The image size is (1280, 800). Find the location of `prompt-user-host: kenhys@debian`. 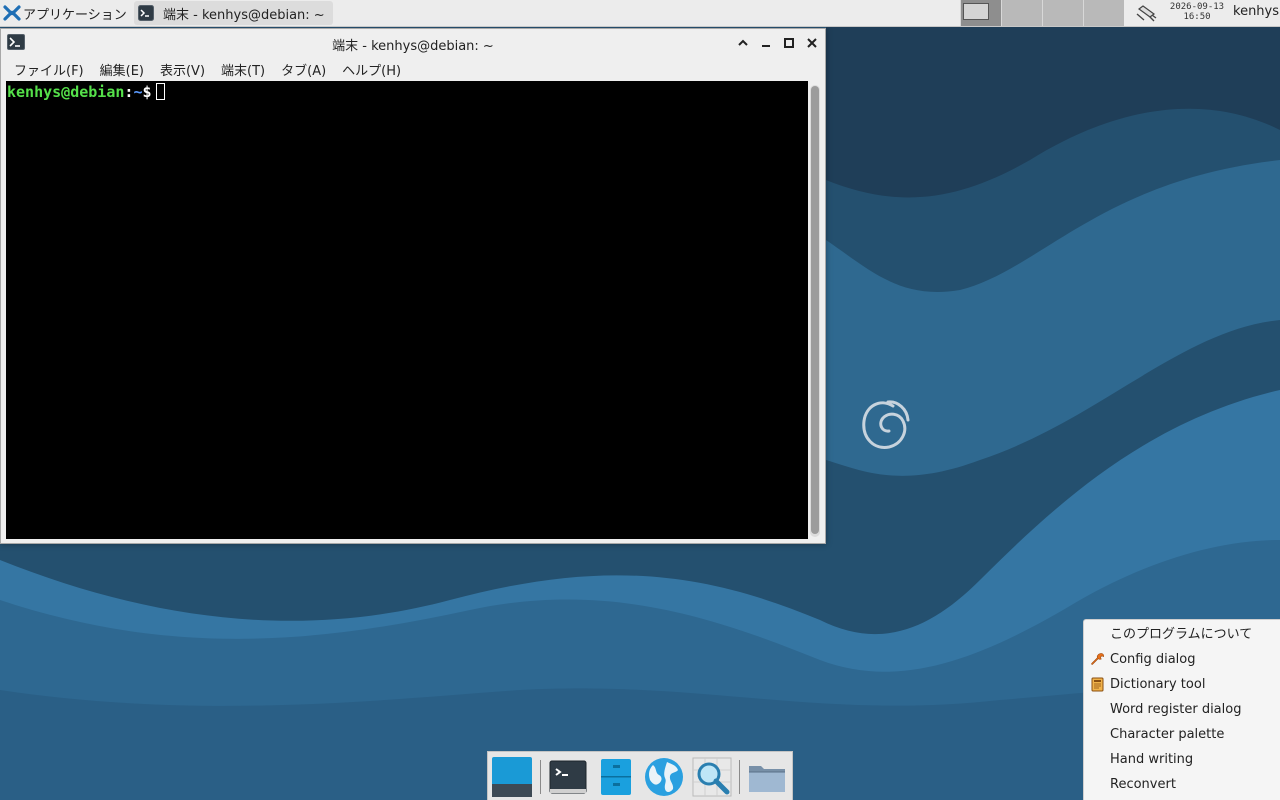

prompt-user-host: kenhys@debian is located at coordinates (66, 92).